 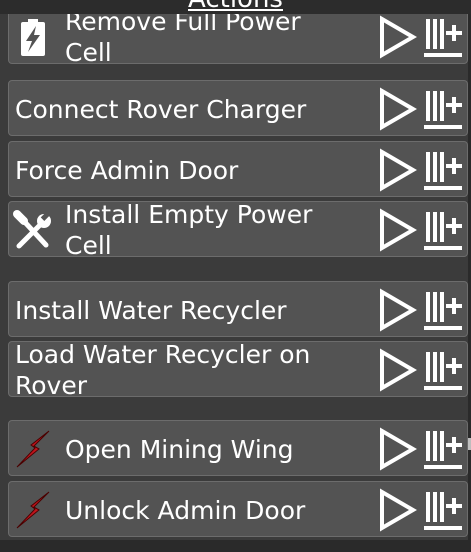 What do you see at coordinates (191, 370) in the screenshot?
I see `action-label: Load Water Recycler on Rover` at bounding box center [191, 370].